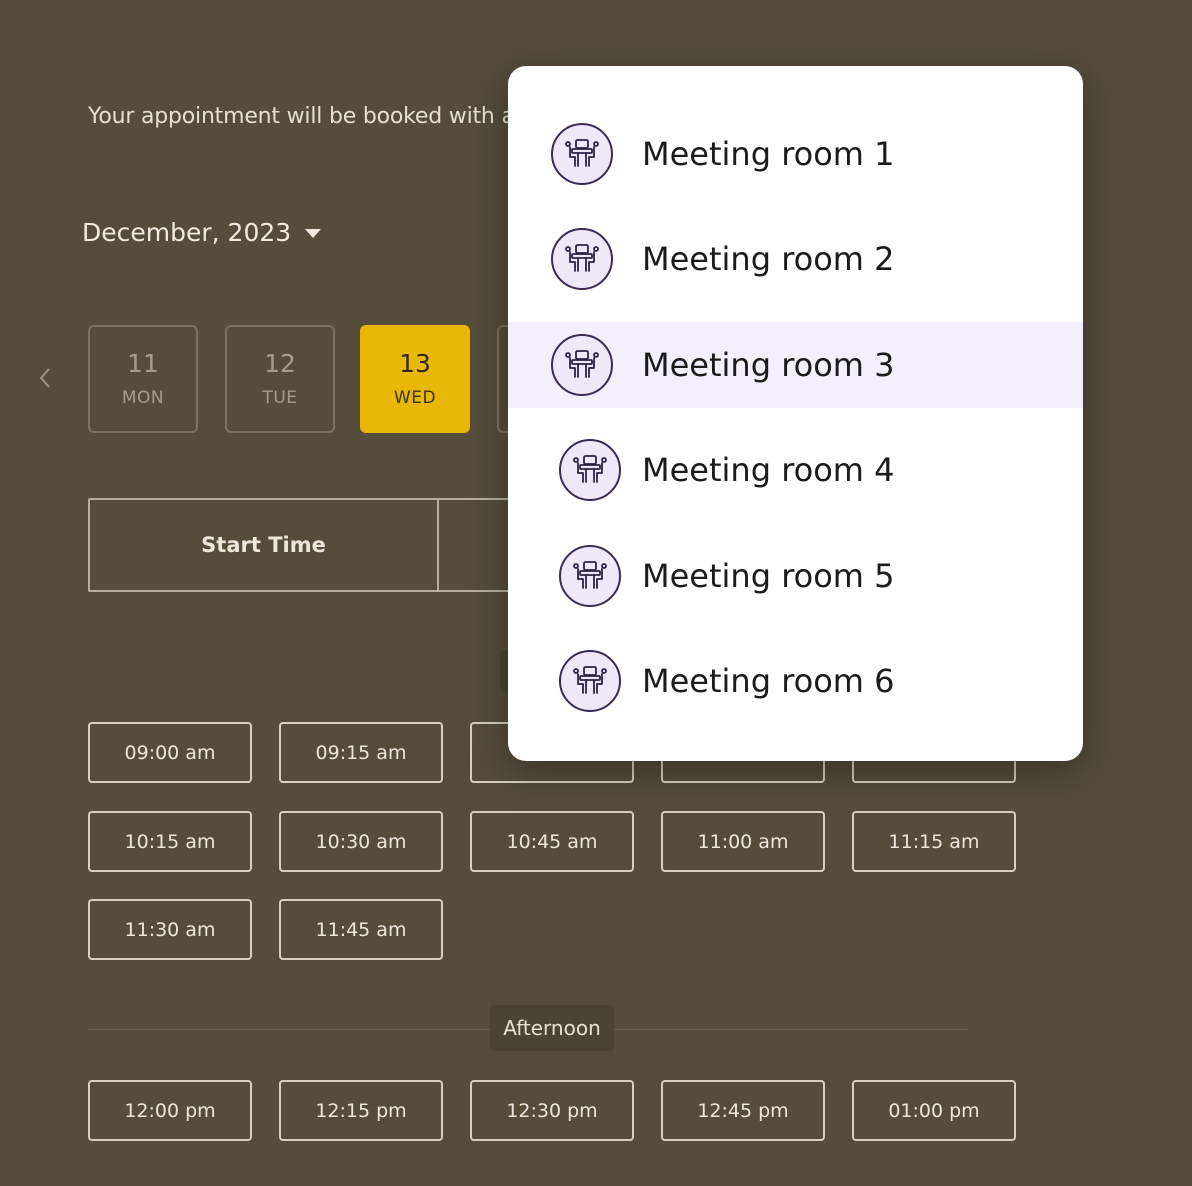  What do you see at coordinates (768, 154) in the screenshot?
I see `room-option-label: Meeting room 1` at bounding box center [768, 154].